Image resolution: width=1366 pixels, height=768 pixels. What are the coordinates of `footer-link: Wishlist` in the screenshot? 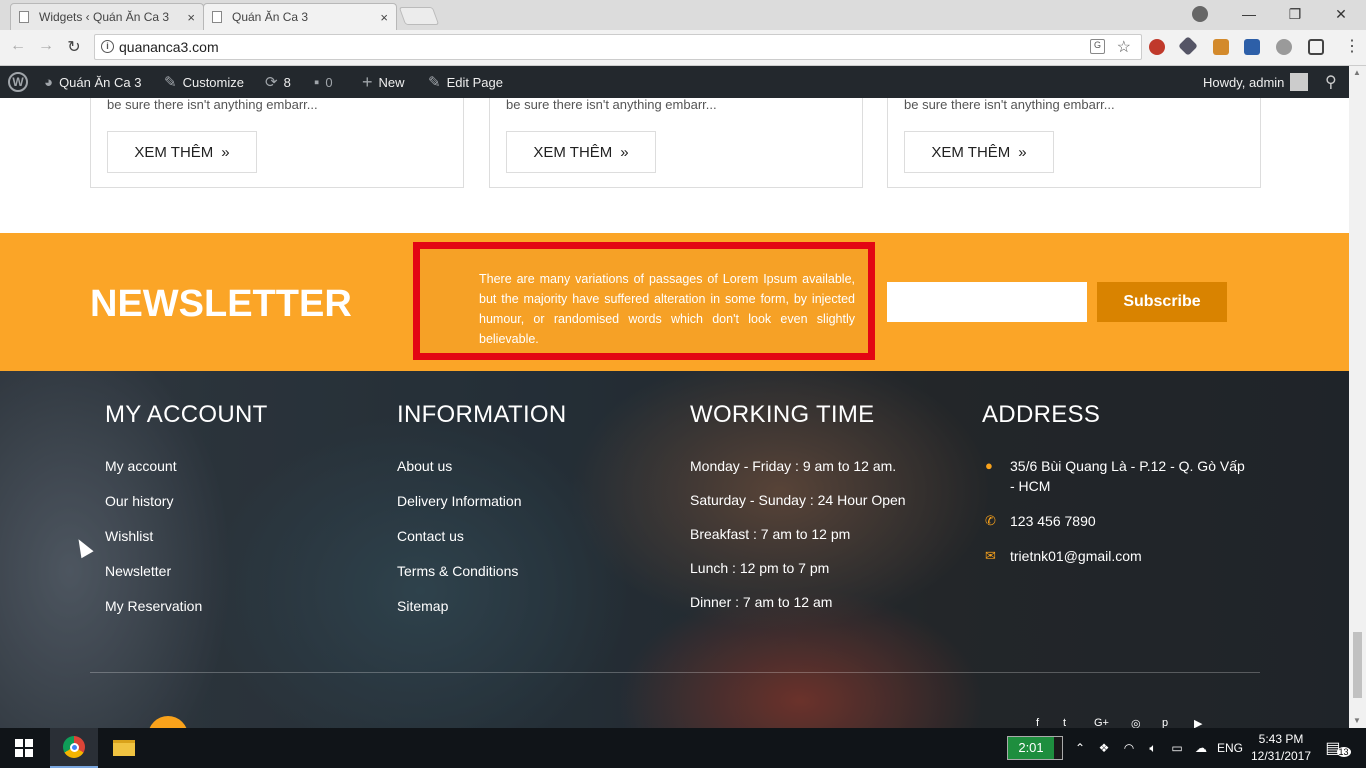 It's located at (245, 540).